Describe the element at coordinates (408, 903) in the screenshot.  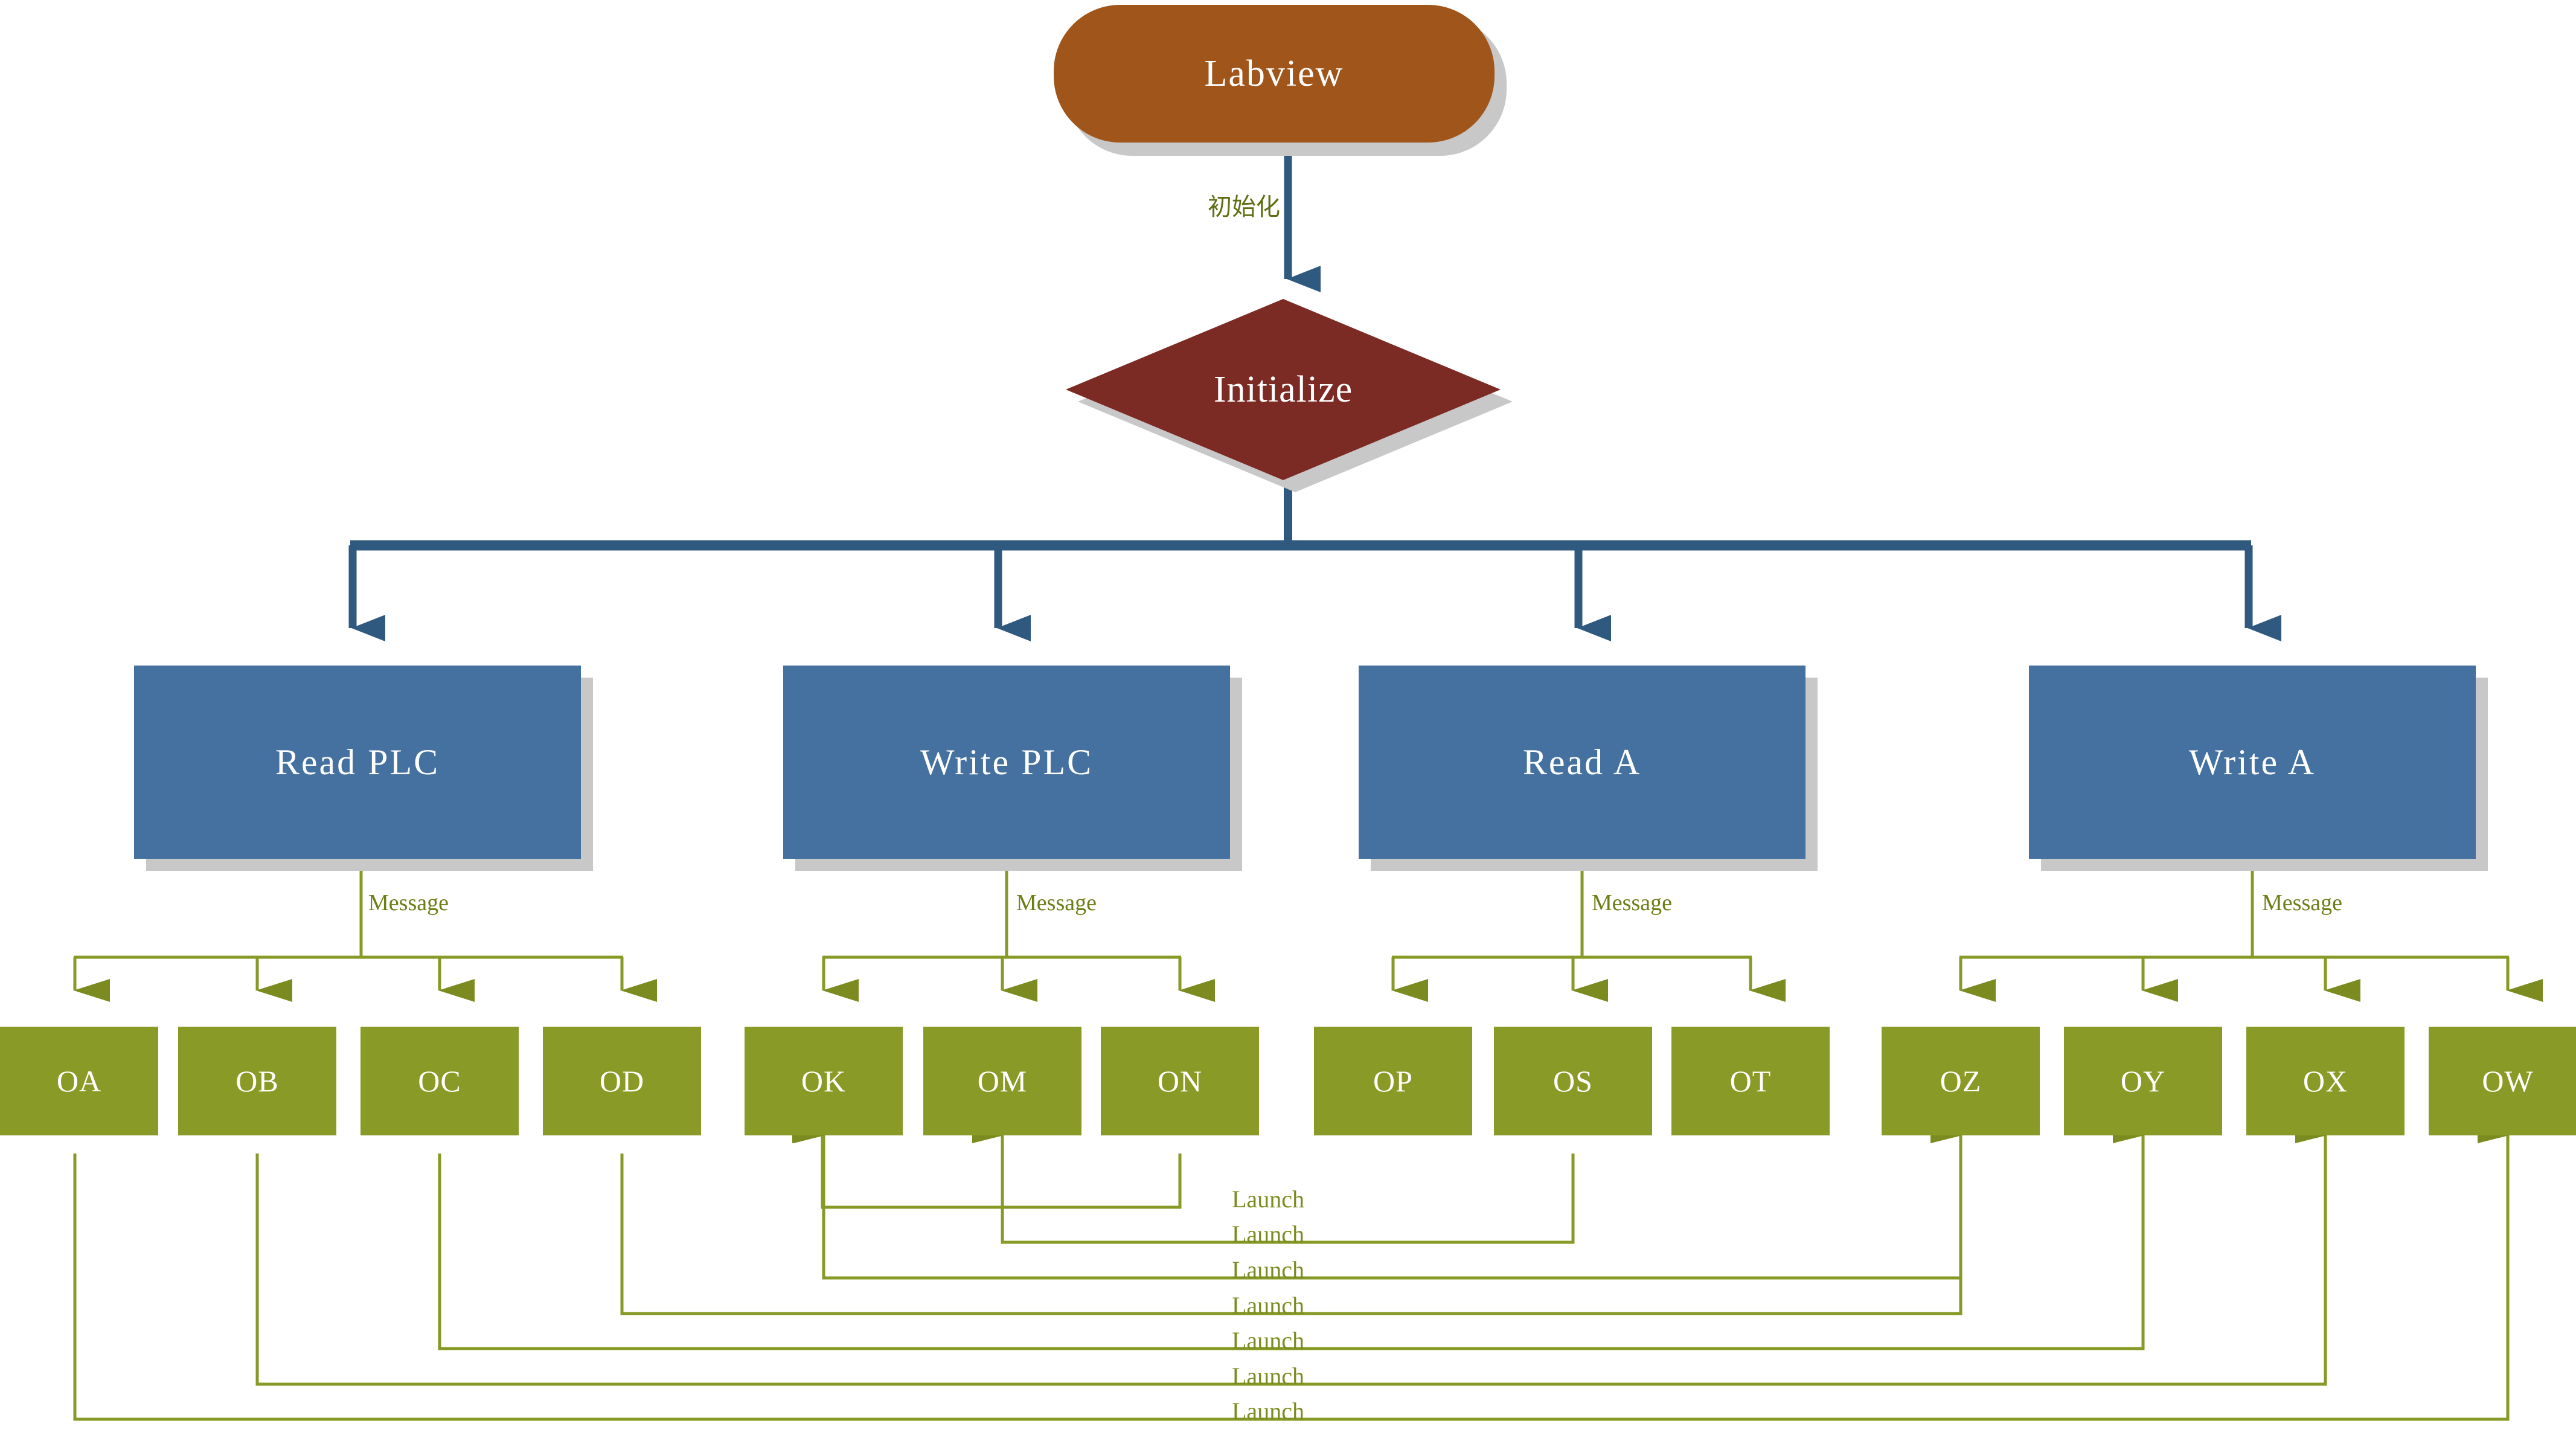
I see `edge-label-message-1: Message` at that location.